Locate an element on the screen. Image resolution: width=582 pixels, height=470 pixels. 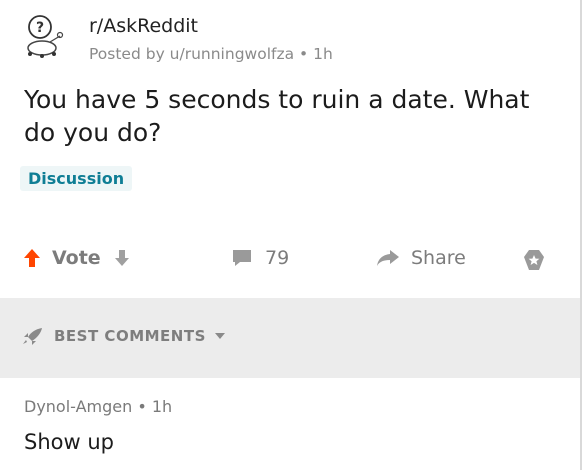
post-meta: Posted by u/runningwolfza • 1h is located at coordinates (211, 54).